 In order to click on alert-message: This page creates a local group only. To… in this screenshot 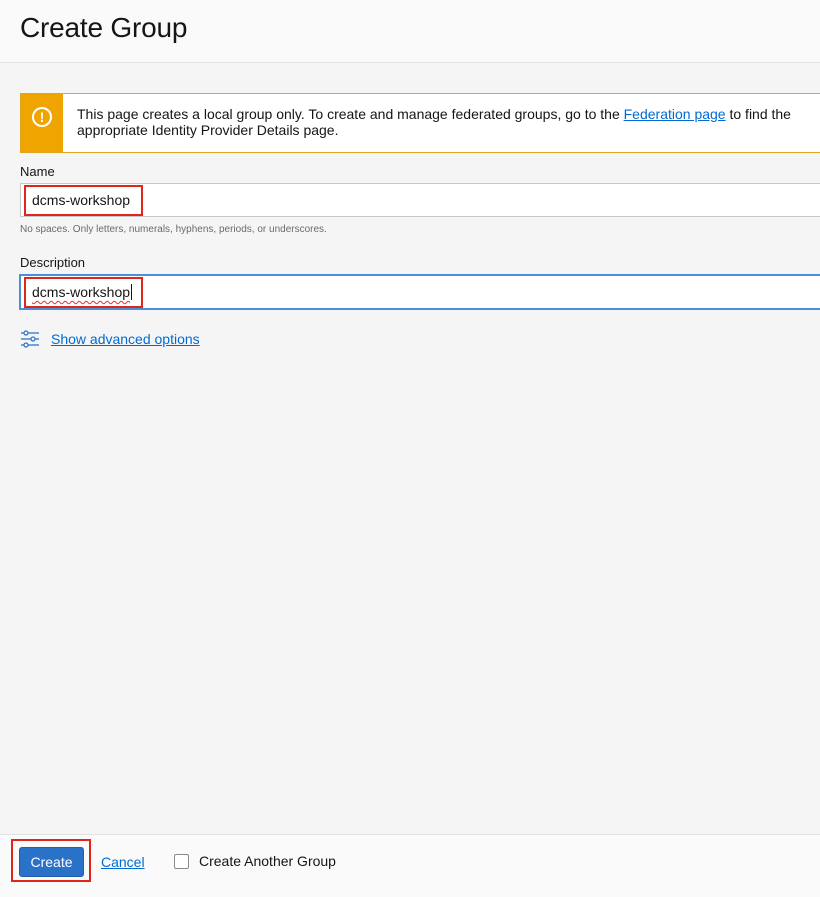, I will do `click(444, 122)`.